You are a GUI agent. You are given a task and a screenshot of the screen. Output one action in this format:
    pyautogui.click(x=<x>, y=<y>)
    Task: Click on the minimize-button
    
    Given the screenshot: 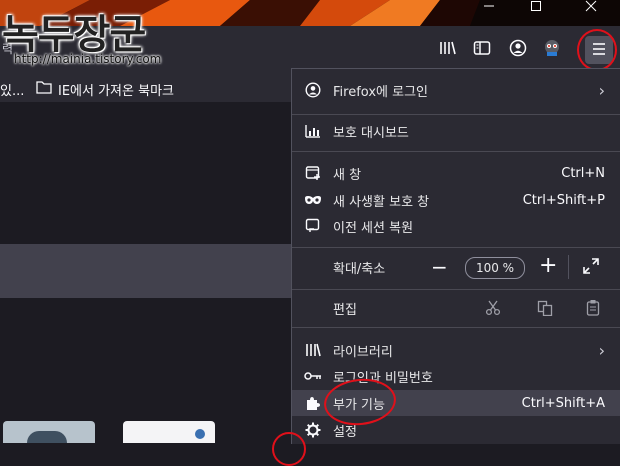 What is the action you would take?
    pyautogui.click(x=497, y=11)
    